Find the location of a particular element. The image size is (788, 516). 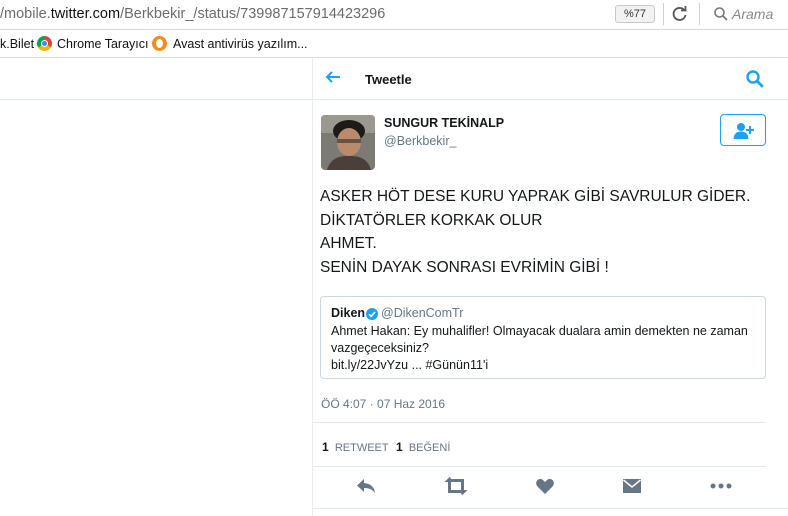

author-name: SUNGUR TEKİNALP is located at coordinates (444, 123).